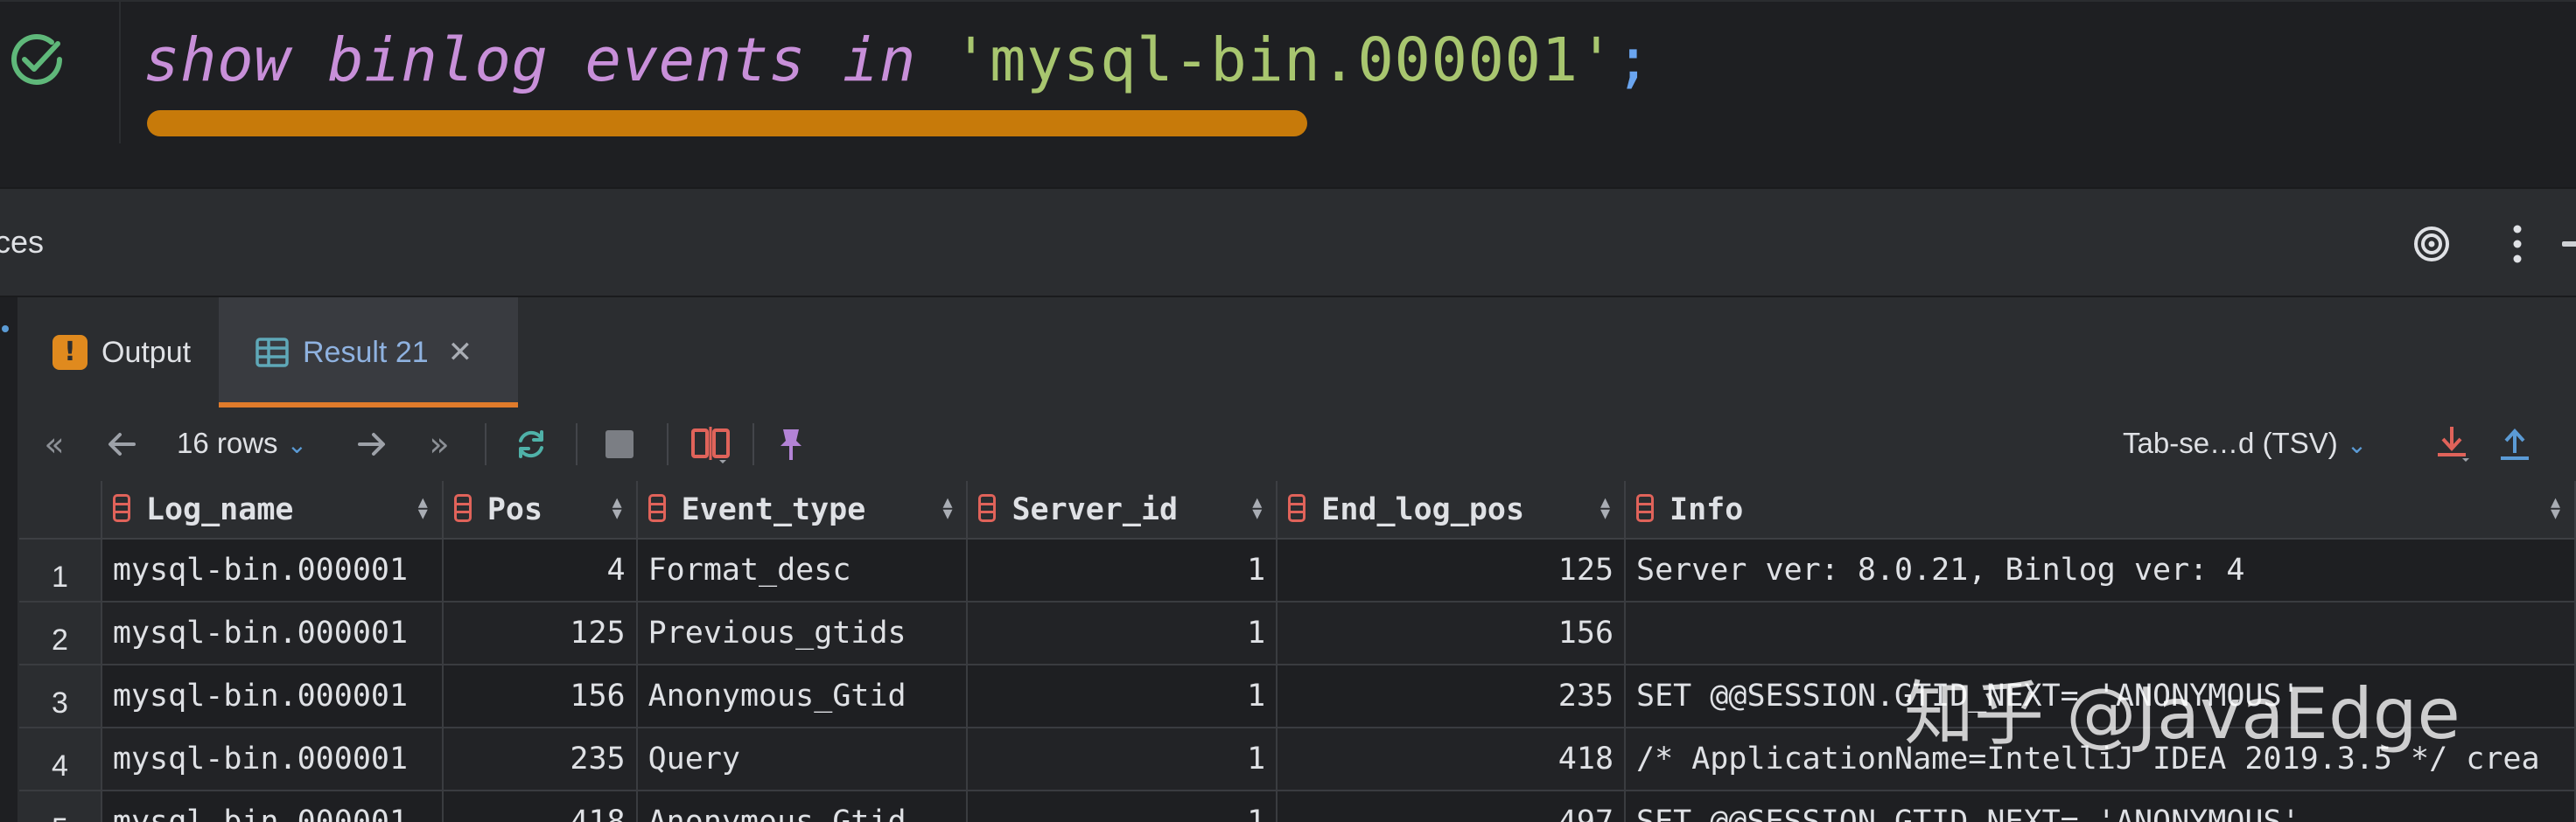 Image resolution: width=2576 pixels, height=822 pixels. I want to click on table-icon, so click(272, 352).